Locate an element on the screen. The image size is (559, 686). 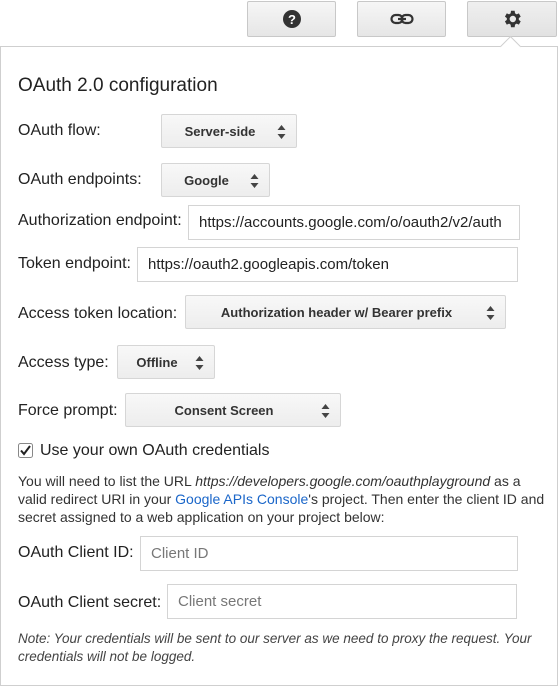
settings-button is located at coordinates (512, 19).